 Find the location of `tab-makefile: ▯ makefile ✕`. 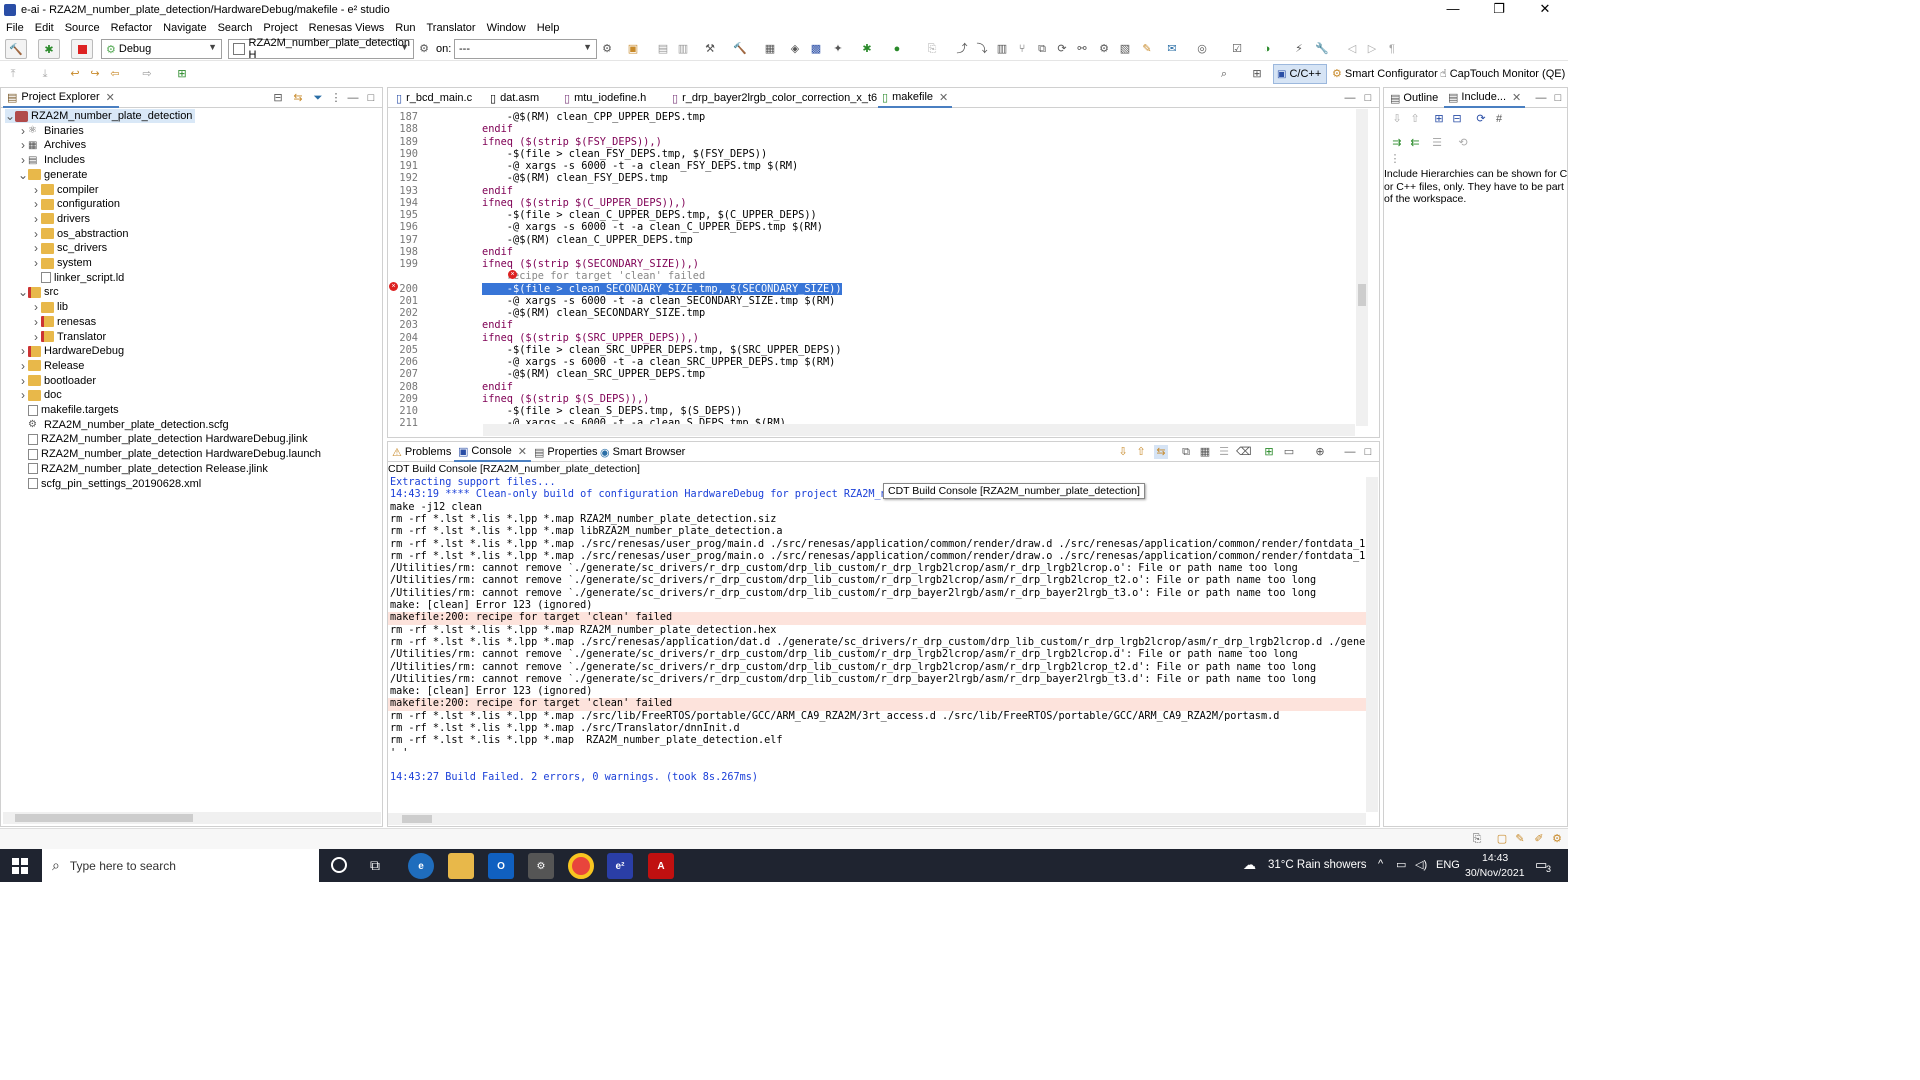

tab-makefile: ▯ makefile ✕ is located at coordinates (915, 98).